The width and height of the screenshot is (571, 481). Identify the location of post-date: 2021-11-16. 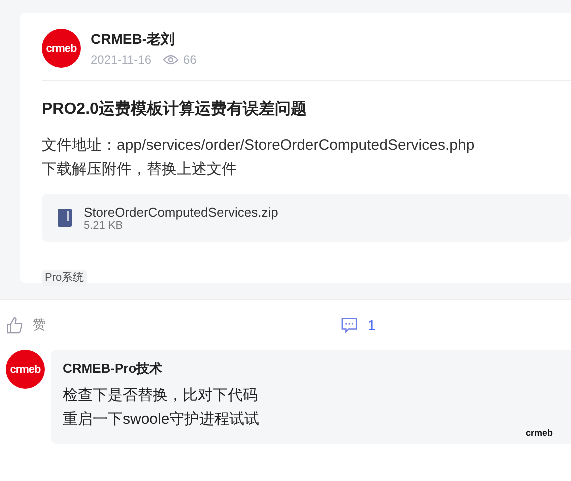
(121, 59).